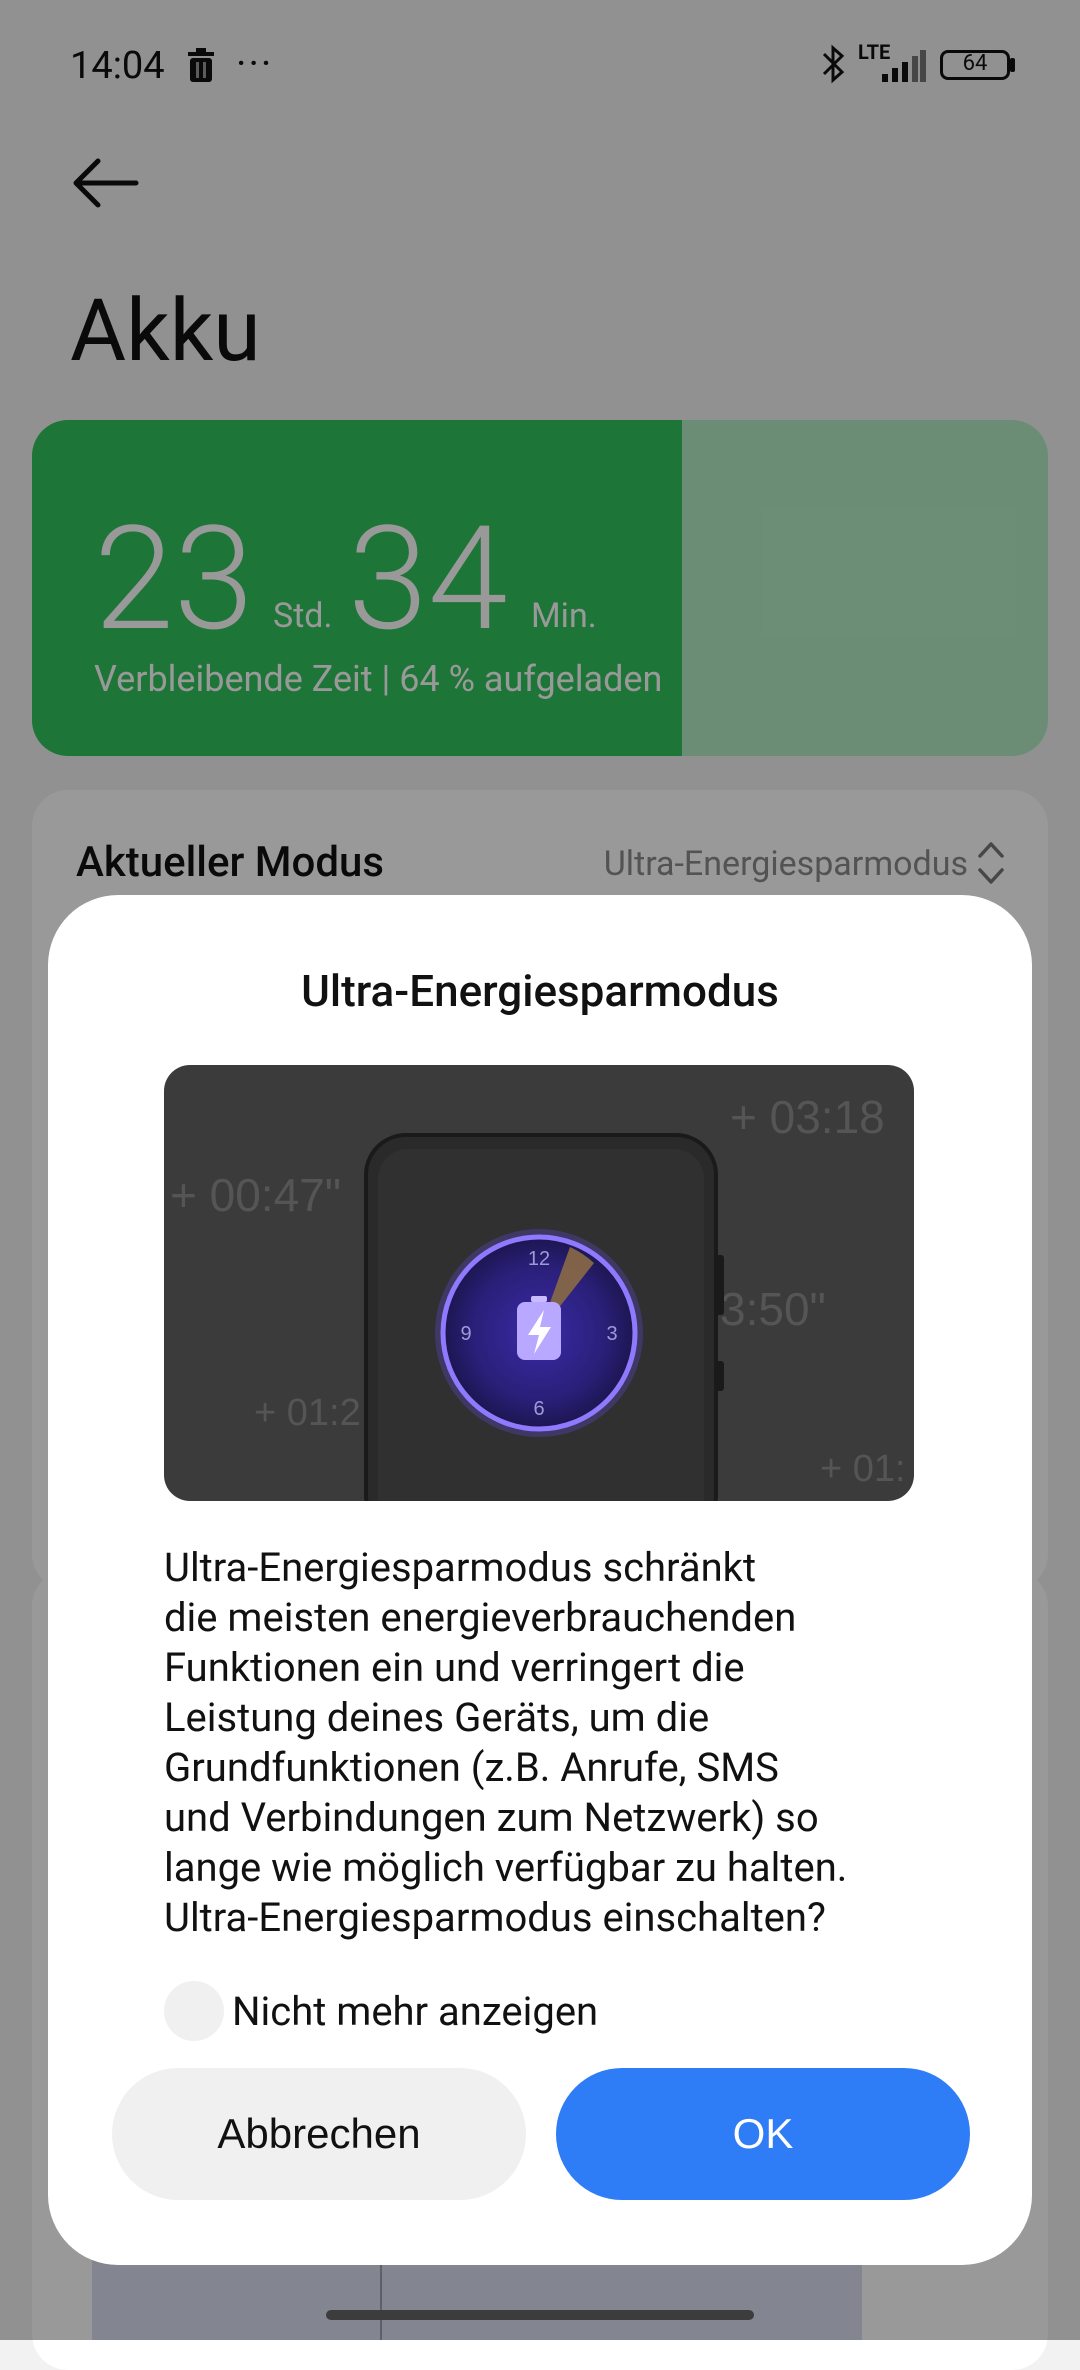 This screenshot has height=2370, width=1080. I want to click on dialog-body-line: die meisten energieverbrauchenden, so click(480, 1617).